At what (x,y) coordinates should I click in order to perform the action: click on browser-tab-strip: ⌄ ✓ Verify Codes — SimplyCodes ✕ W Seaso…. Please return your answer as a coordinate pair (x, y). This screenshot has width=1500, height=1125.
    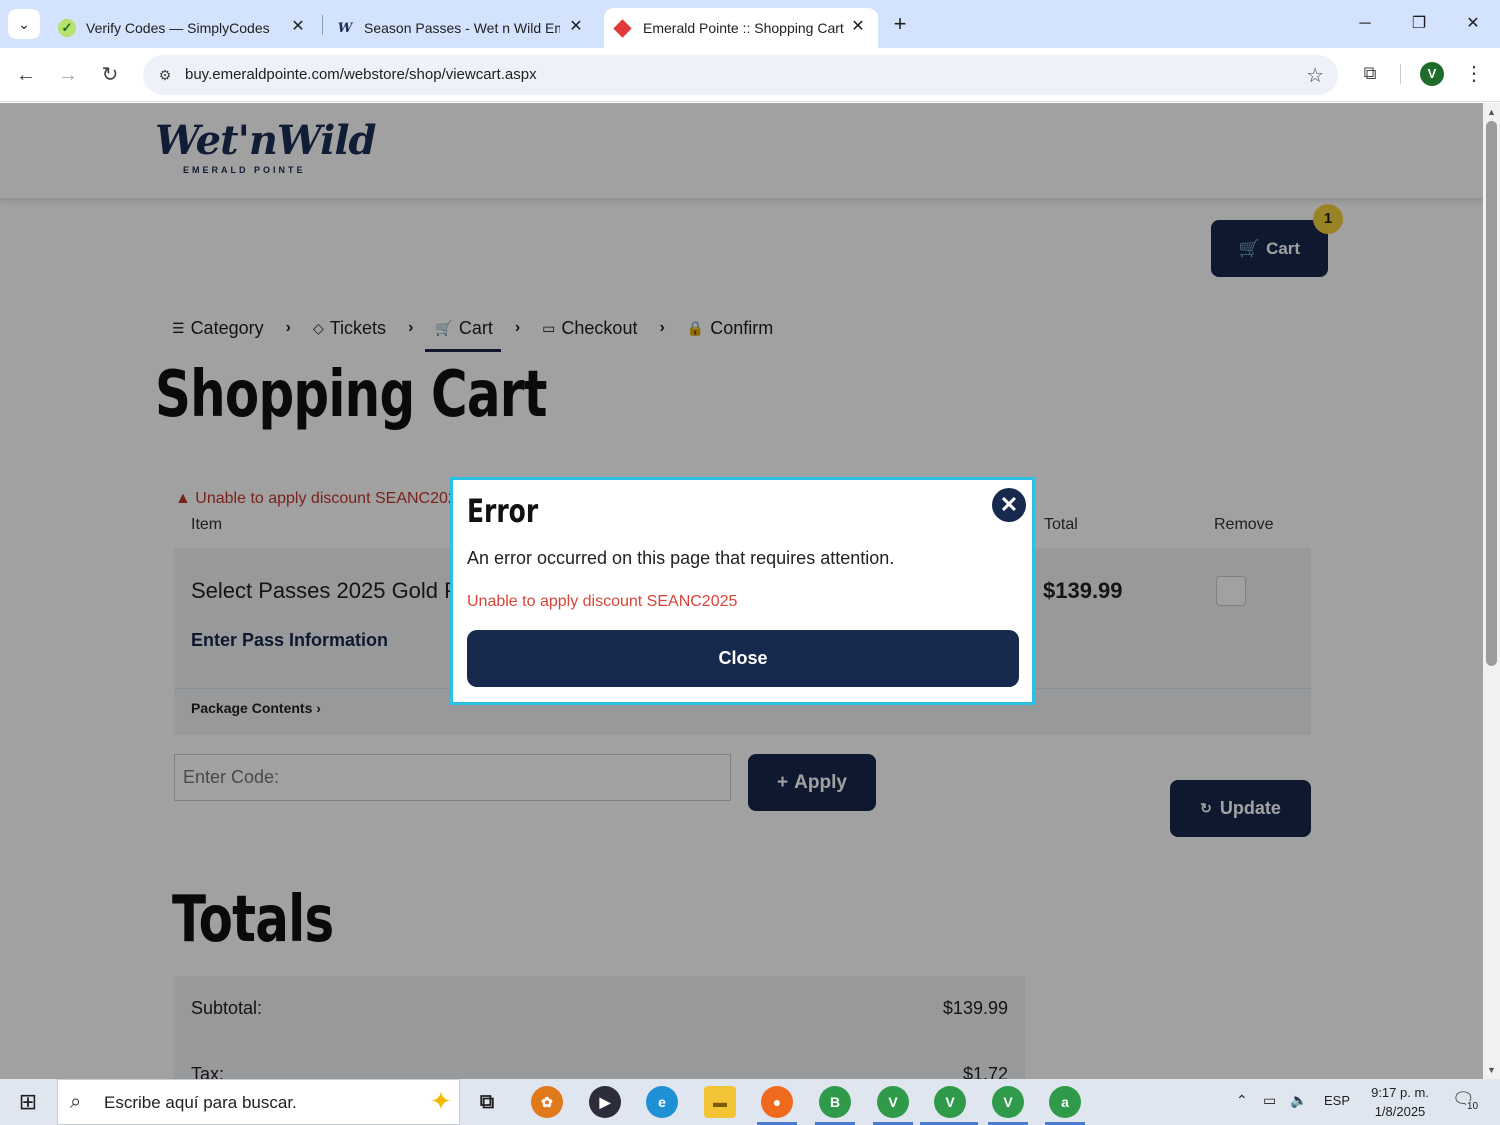
    Looking at the image, I should click on (750, 24).